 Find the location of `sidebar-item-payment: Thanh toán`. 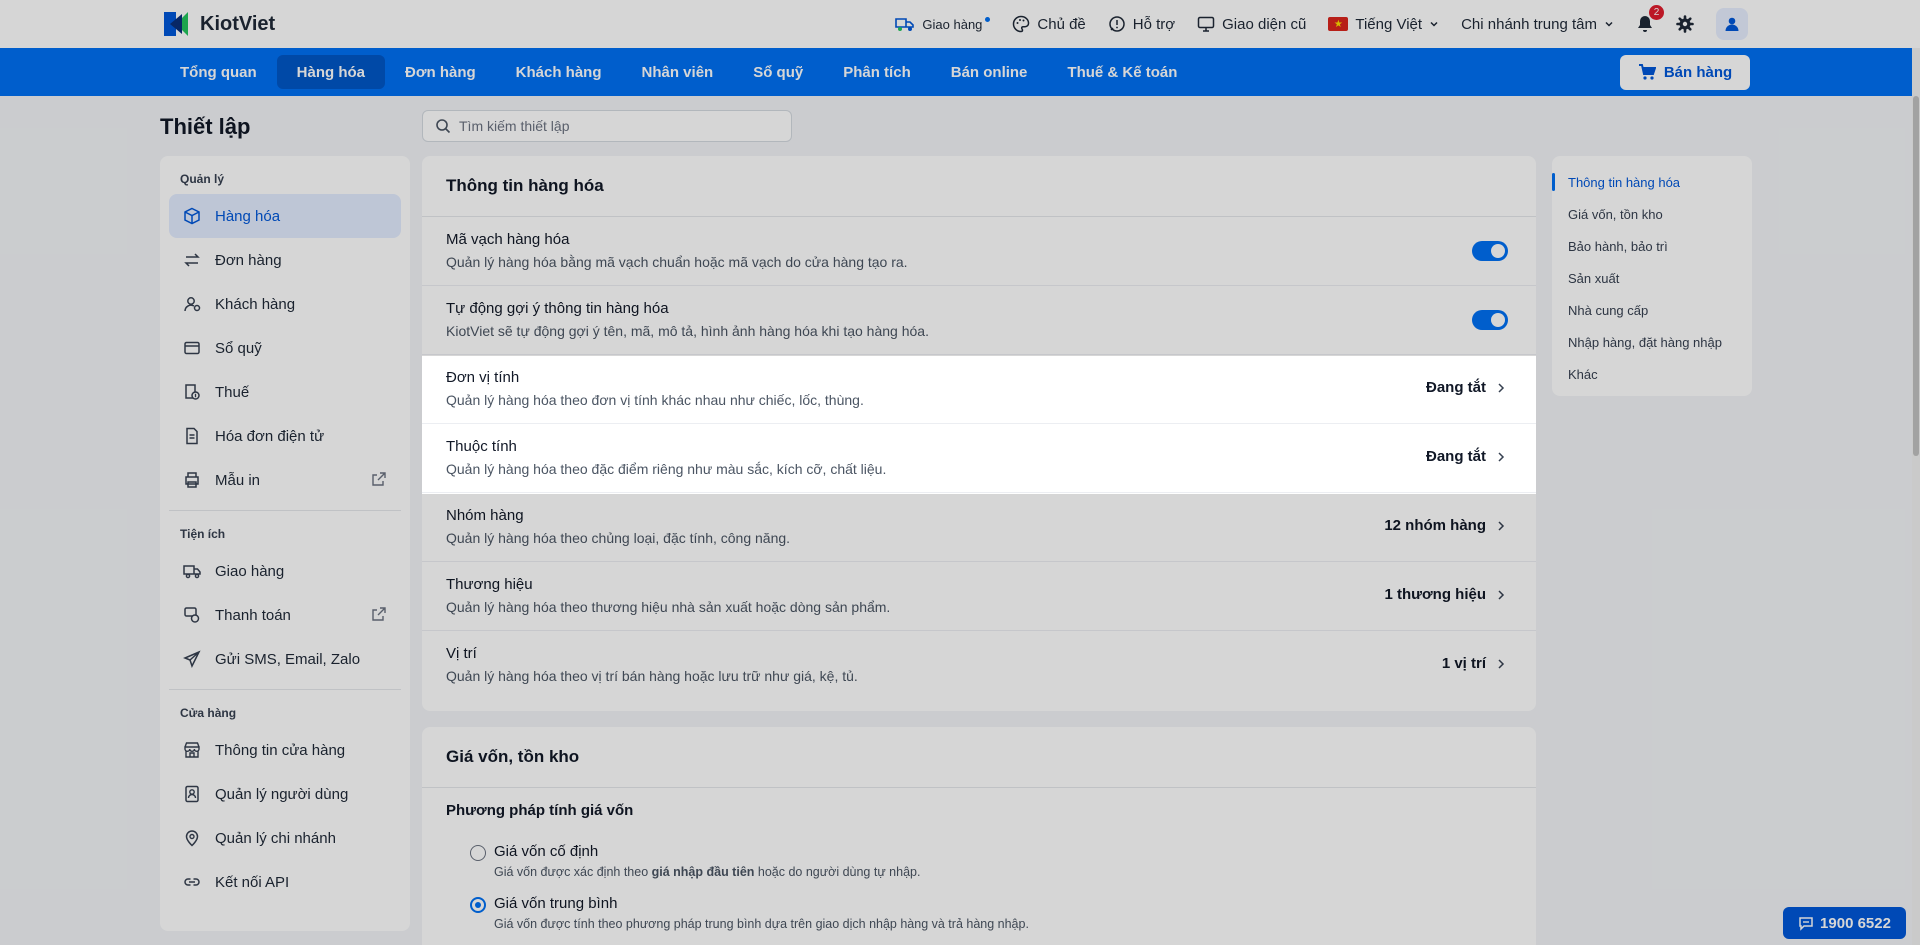

sidebar-item-payment: Thanh toán is located at coordinates (285, 615).